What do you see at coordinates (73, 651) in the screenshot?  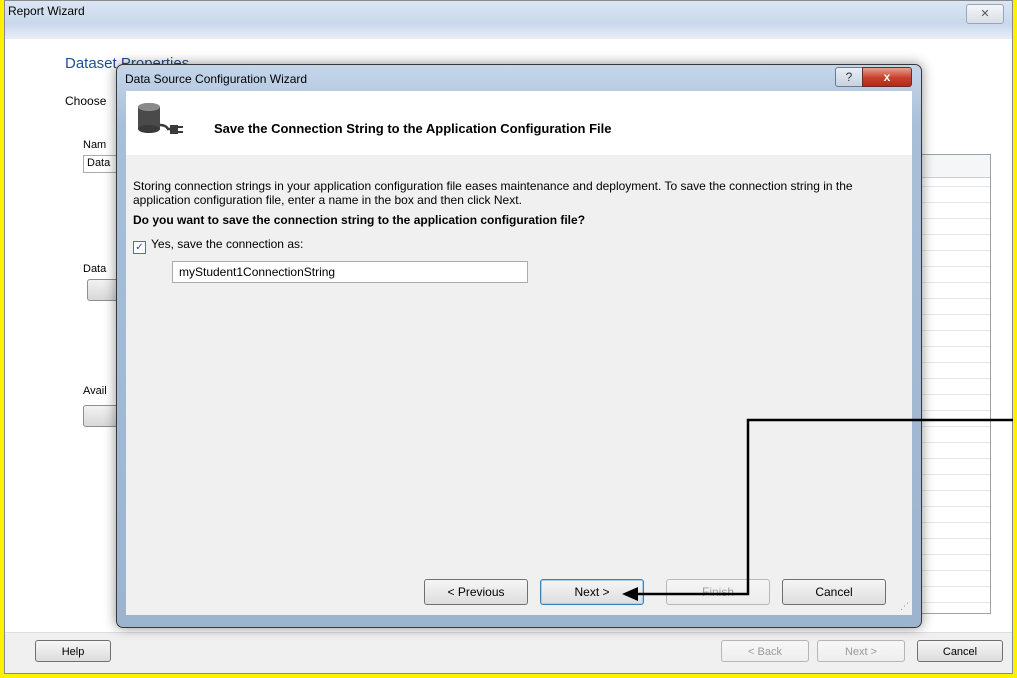 I see `help-button: Help` at bounding box center [73, 651].